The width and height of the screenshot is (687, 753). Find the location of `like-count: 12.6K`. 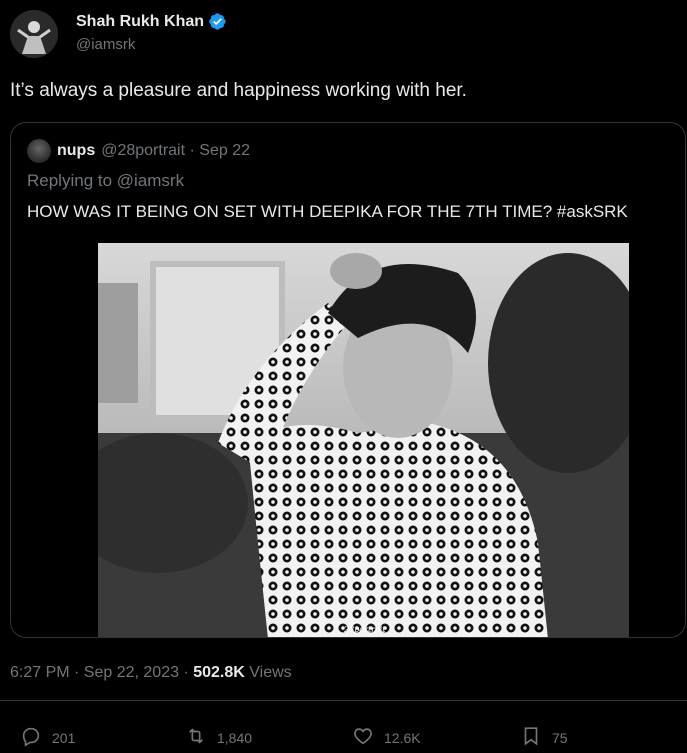

like-count: 12.6K is located at coordinates (402, 737).